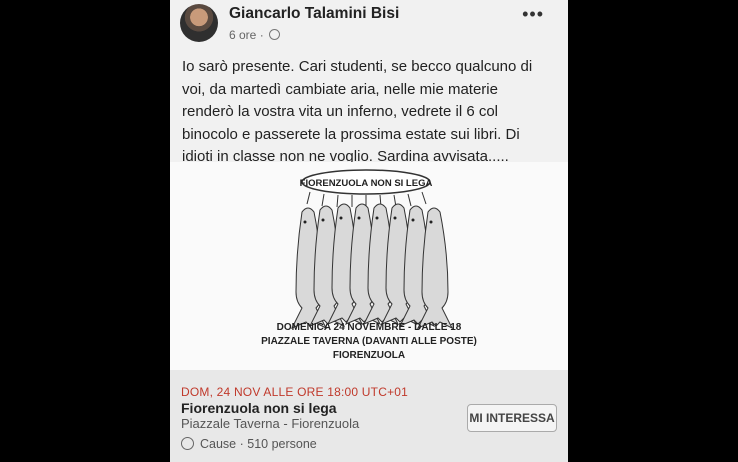 This screenshot has height=462, width=738. Describe the element at coordinates (372, 266) in the screenshot. I see `sardines-drawing` at that location.